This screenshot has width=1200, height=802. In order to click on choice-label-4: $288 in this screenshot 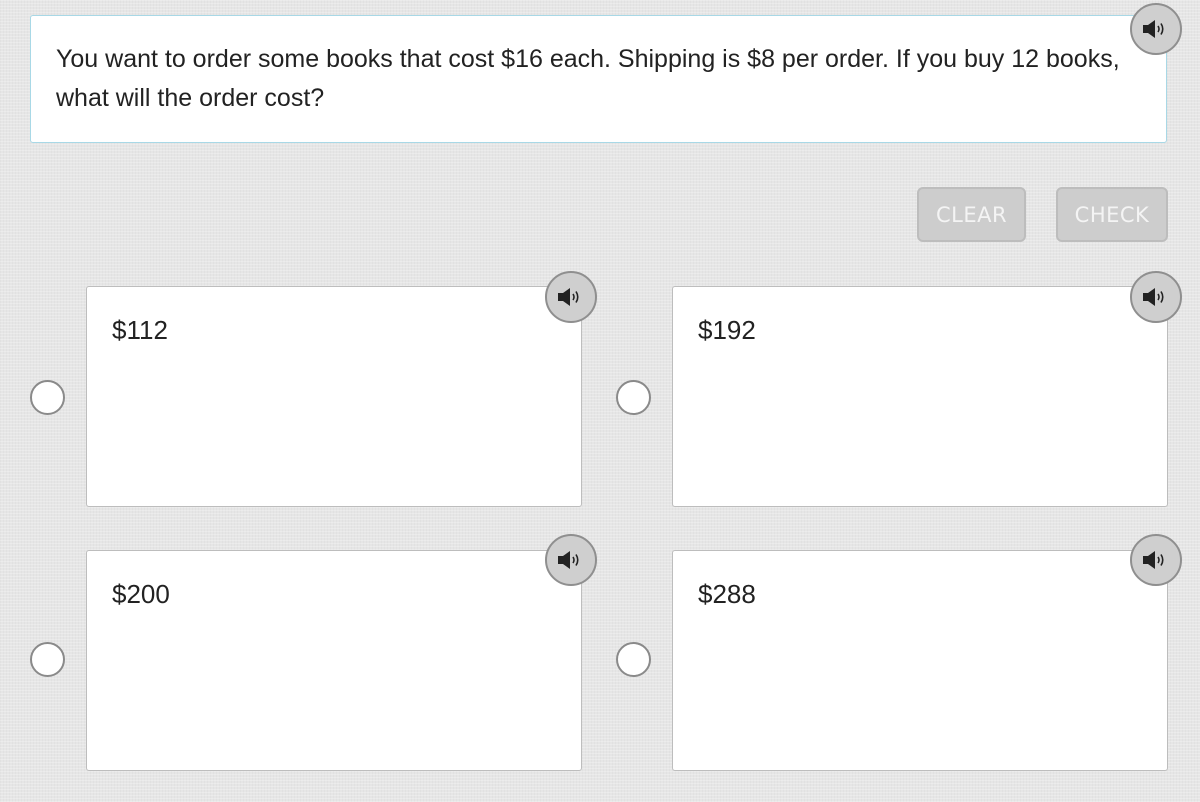, I will do `click(727, 594)`.